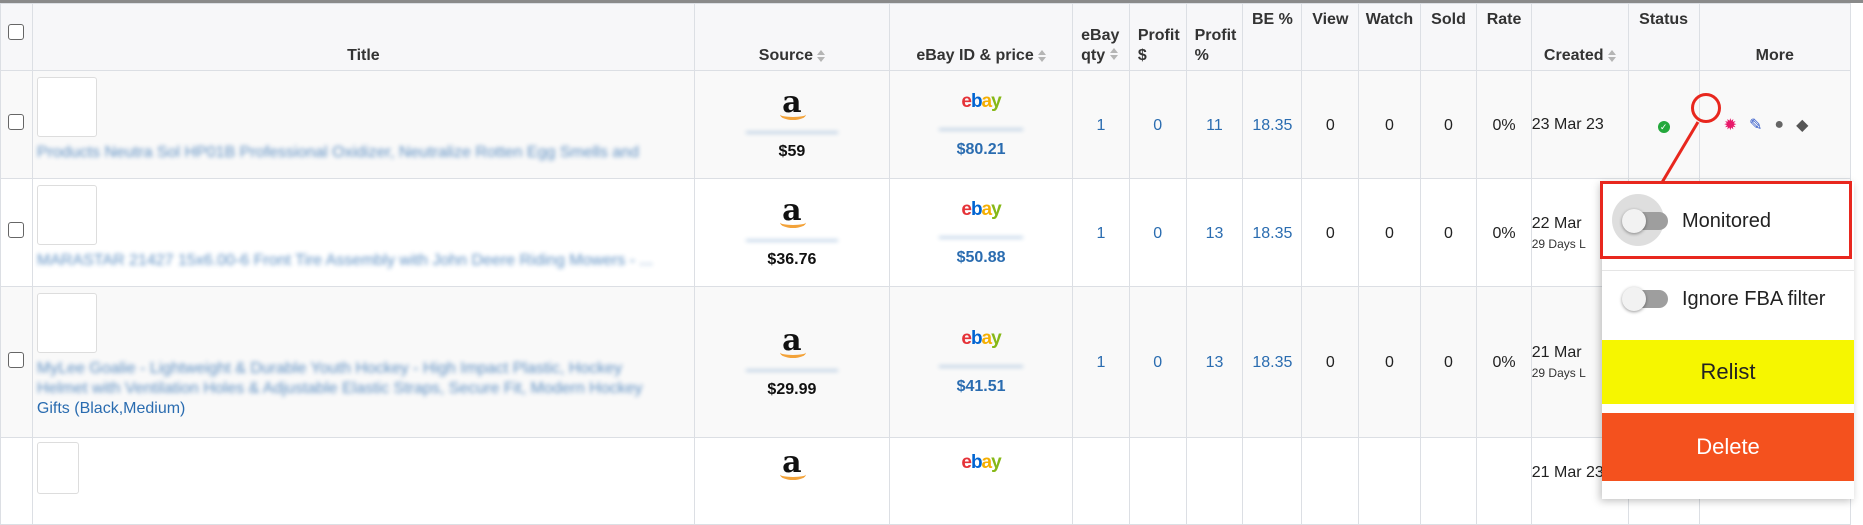 Image resolution: width=1863 pixels, height=525 pixels. What do you see at coordinates (981, 149) in the screenshot?
I see `ebay-price-link: $80.21` at bounding box center [981, 149].